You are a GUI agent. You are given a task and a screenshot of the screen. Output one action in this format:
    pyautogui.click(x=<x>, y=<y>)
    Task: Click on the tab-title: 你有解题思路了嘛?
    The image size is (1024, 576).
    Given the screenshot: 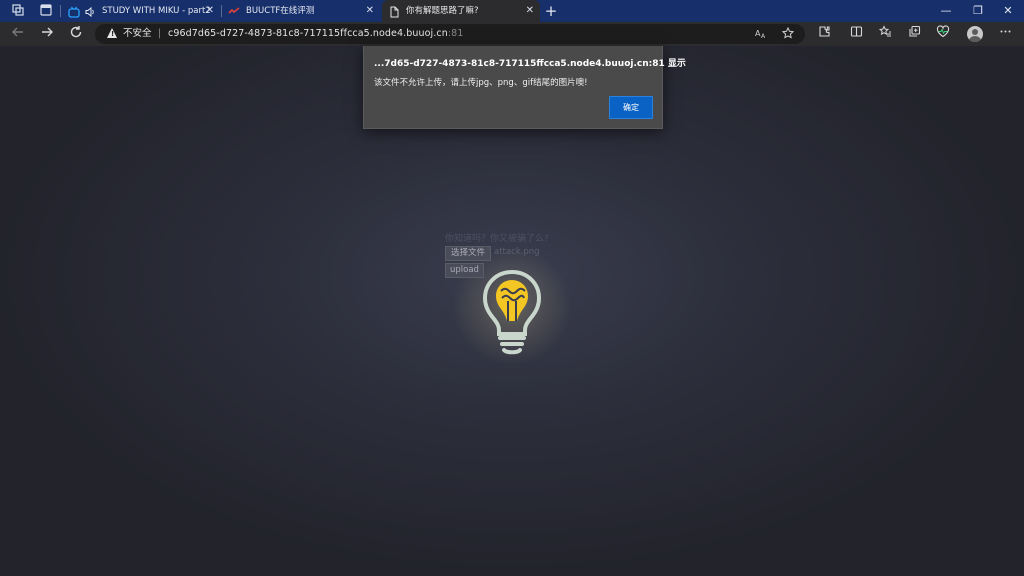 What is the action you would take?
    pyautogui.click(x=442, y=11)
    